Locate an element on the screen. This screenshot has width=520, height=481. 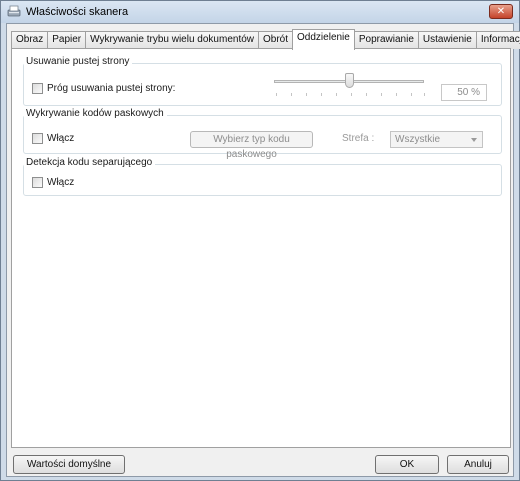
tab-obraz: Obraz is located at coordinates (30, 40).